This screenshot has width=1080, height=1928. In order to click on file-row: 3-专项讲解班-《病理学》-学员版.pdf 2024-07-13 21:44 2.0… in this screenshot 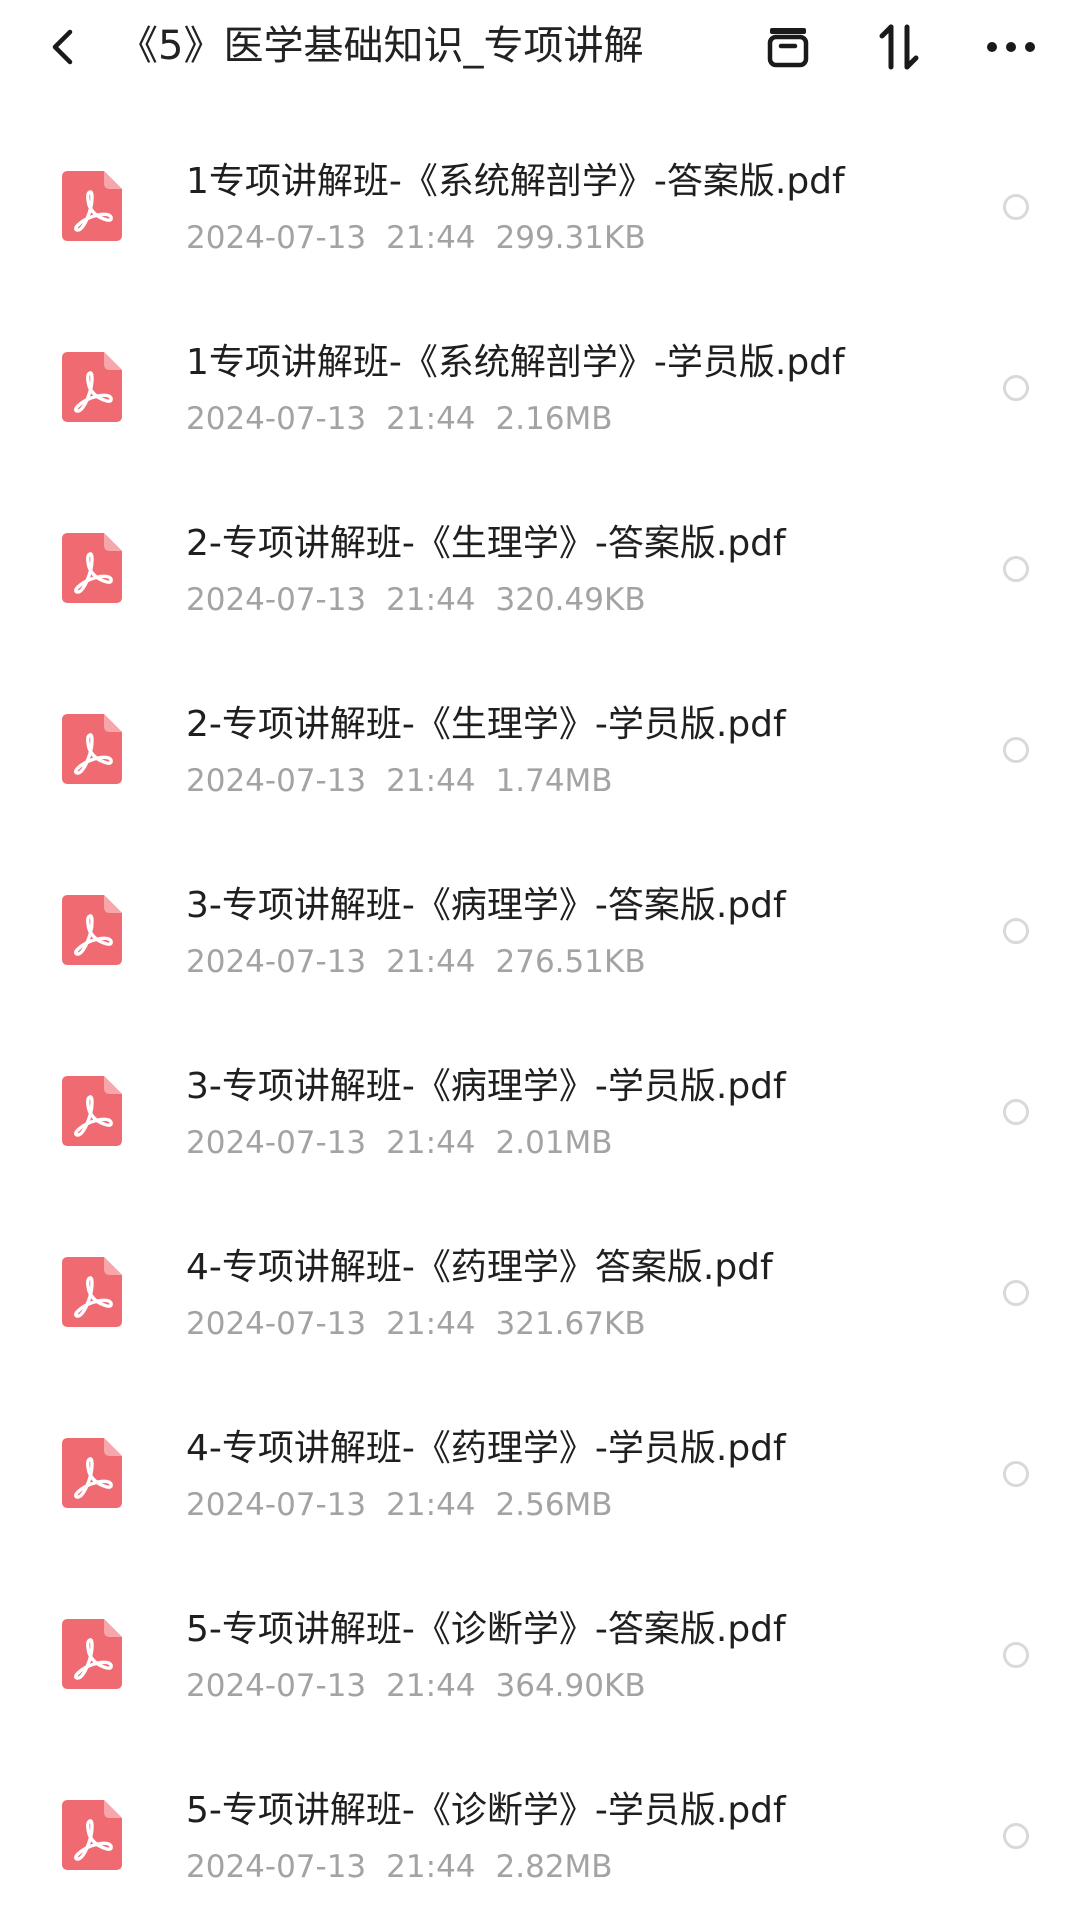, I will do `click(540, 1113)`.